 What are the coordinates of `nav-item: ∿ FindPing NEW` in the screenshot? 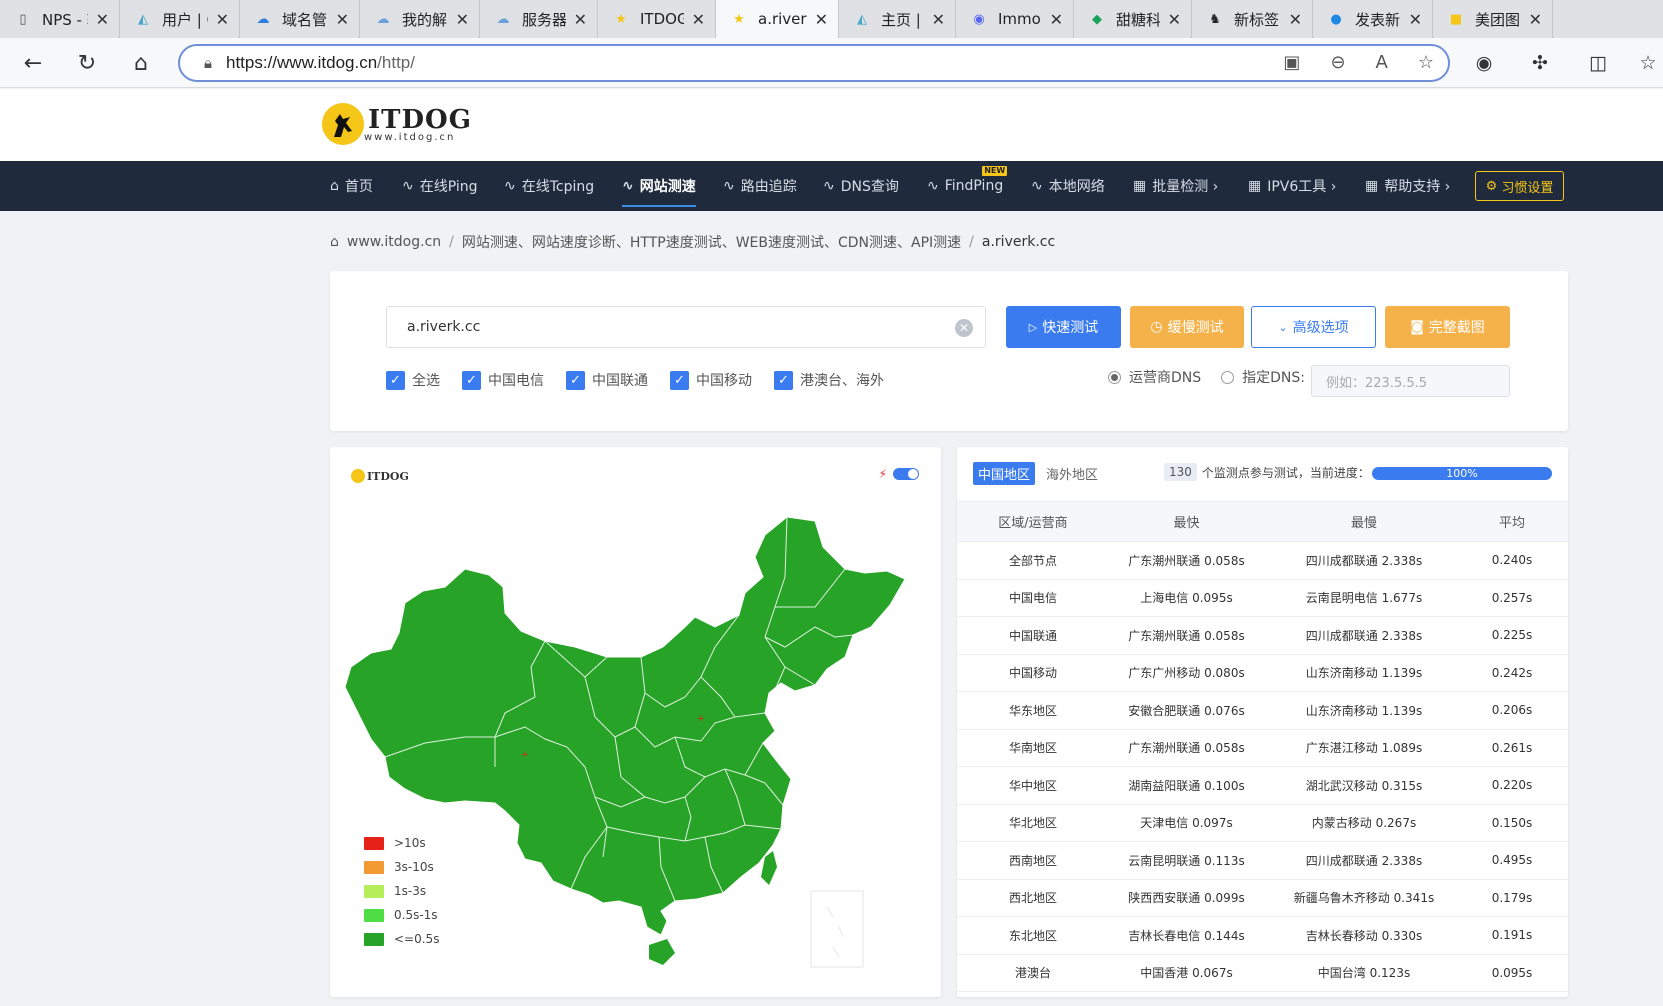 It's located at (967, 186).